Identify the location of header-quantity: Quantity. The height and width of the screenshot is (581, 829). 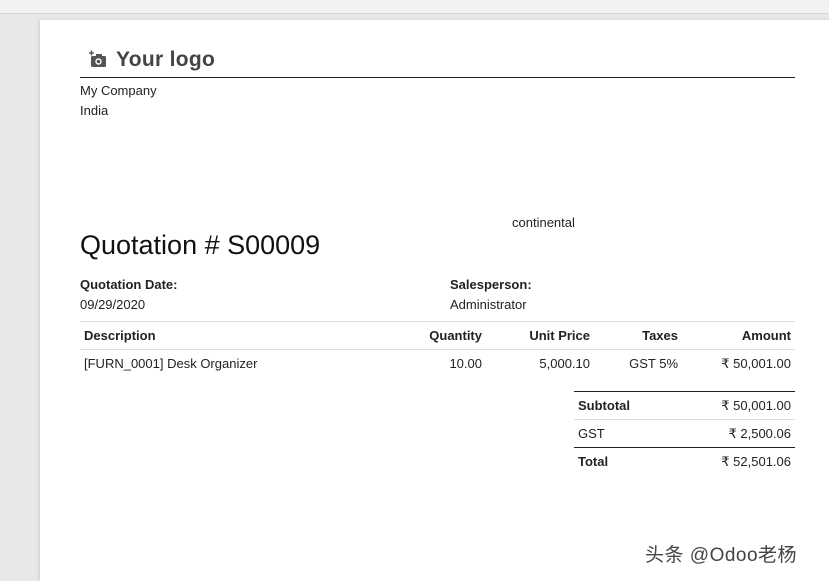
(437, 335).